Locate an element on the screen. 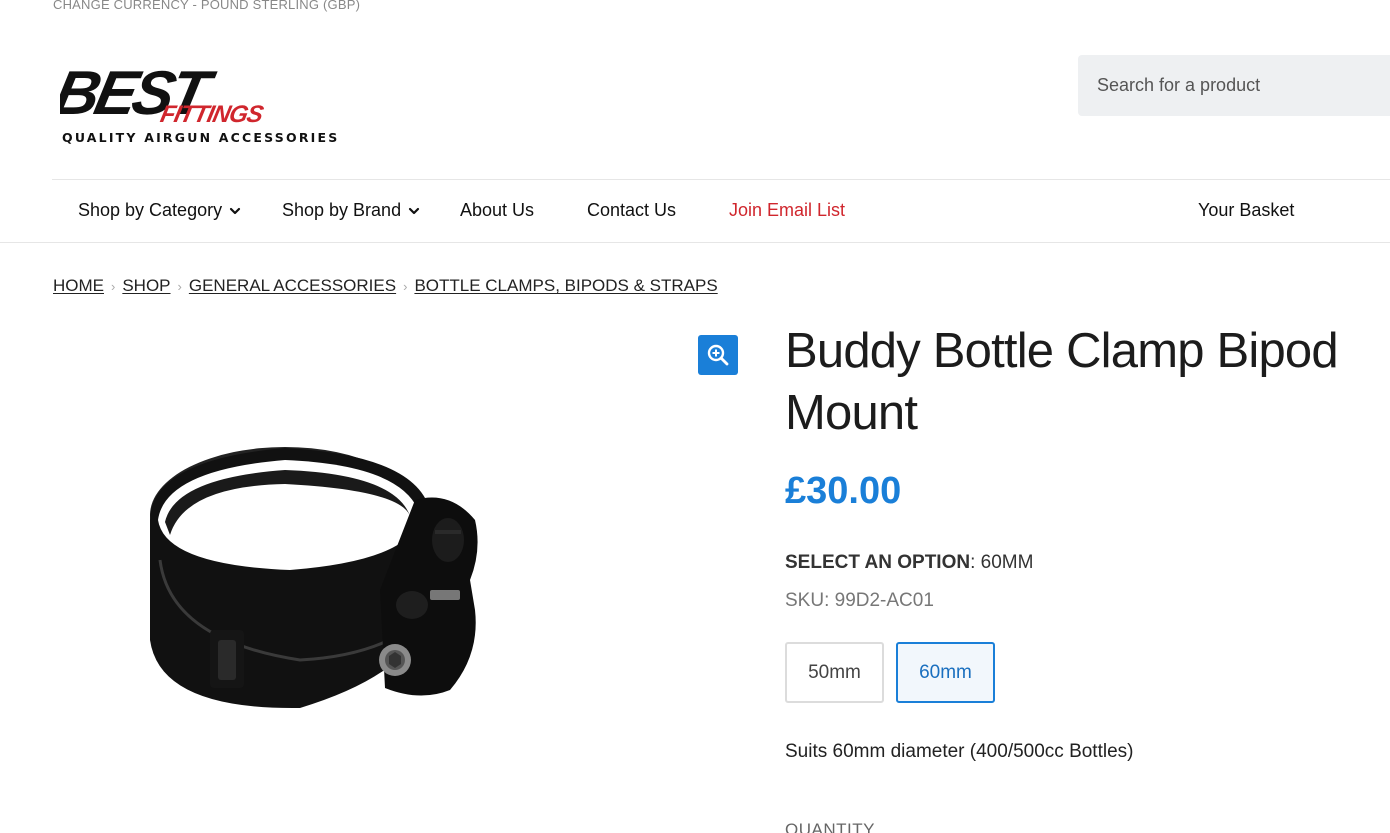 This screenshot has width=1390, height=833. breadcrumb-home: HOME is located at coordinates (78, 286).